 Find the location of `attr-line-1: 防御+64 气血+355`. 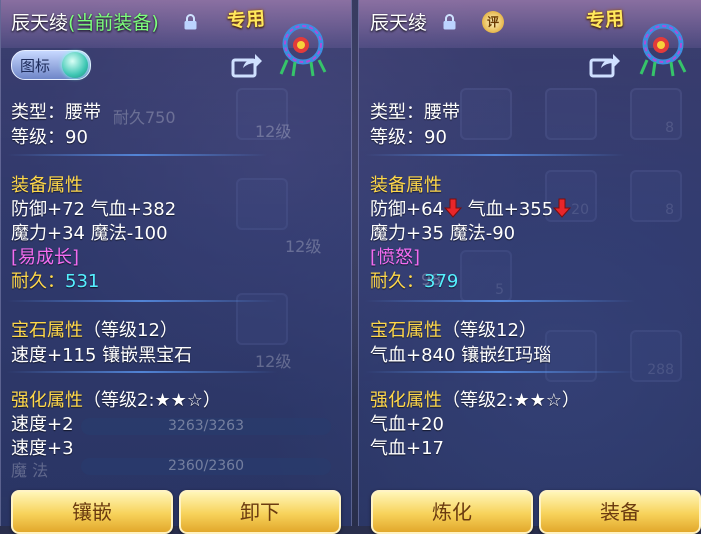

attr-line-1: 防御+64 气血+355 is located at coordinates (471, 208).